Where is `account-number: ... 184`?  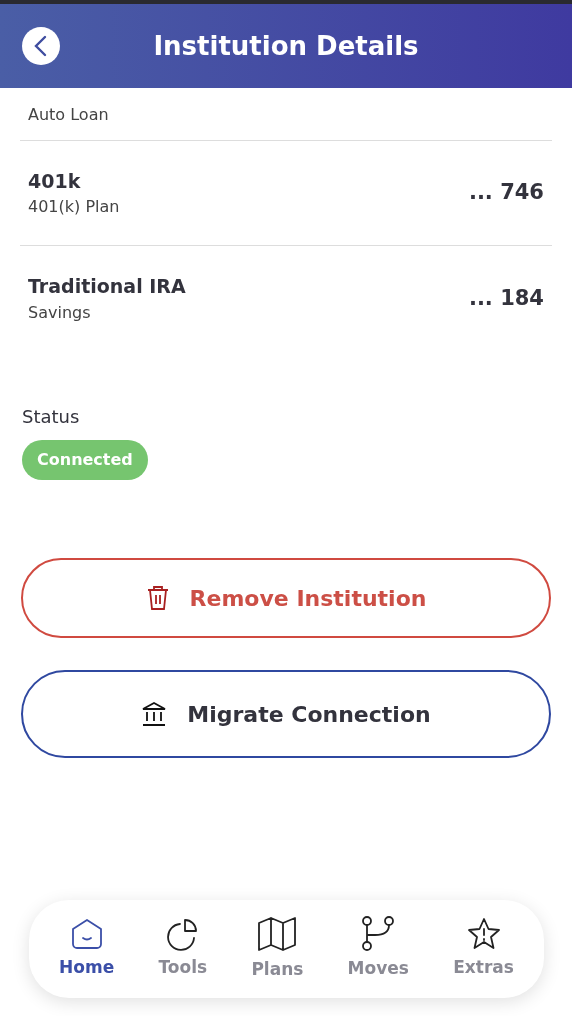 account-number: ... 184 is located at coordinates (506, 298).